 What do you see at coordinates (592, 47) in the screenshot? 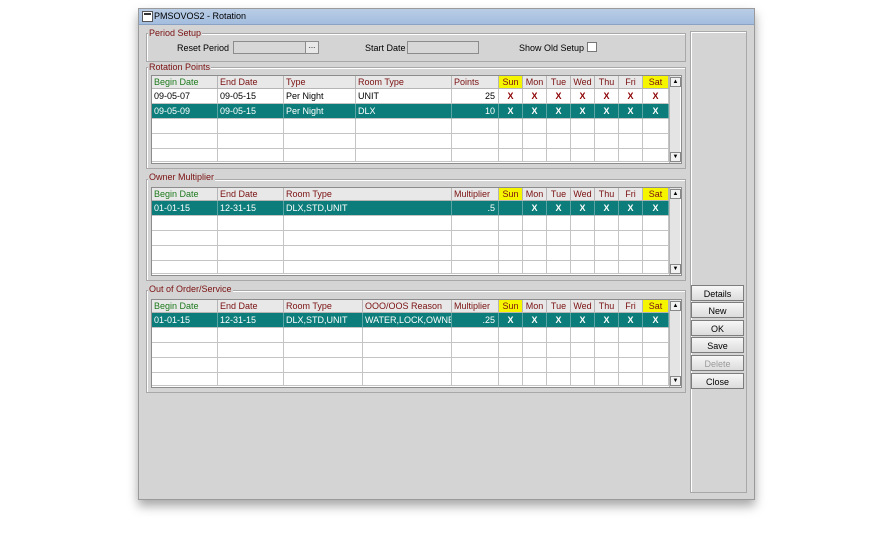
I see `show-old-setup-checkbox` at bounding box center [592, 47].